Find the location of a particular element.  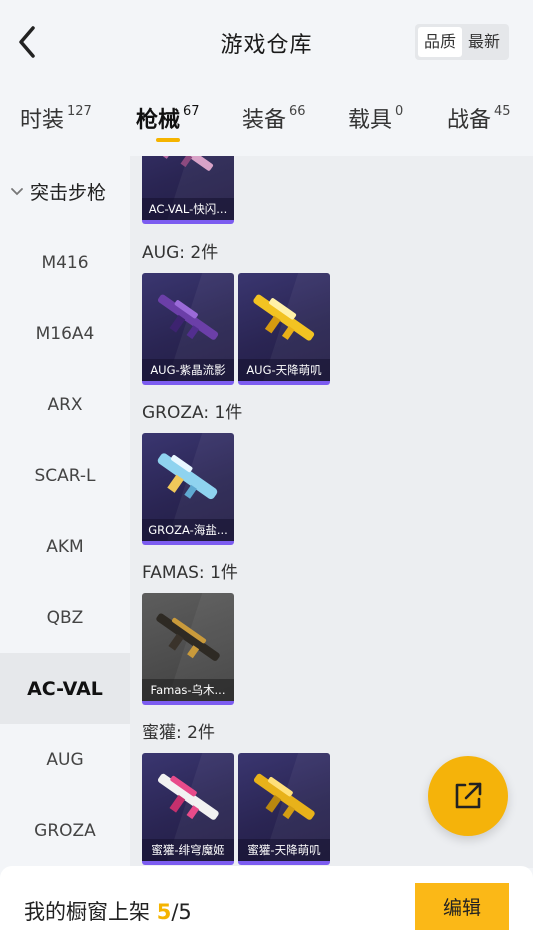

tab-vehicles: 载具 0 is located at coordinates (375, 118).